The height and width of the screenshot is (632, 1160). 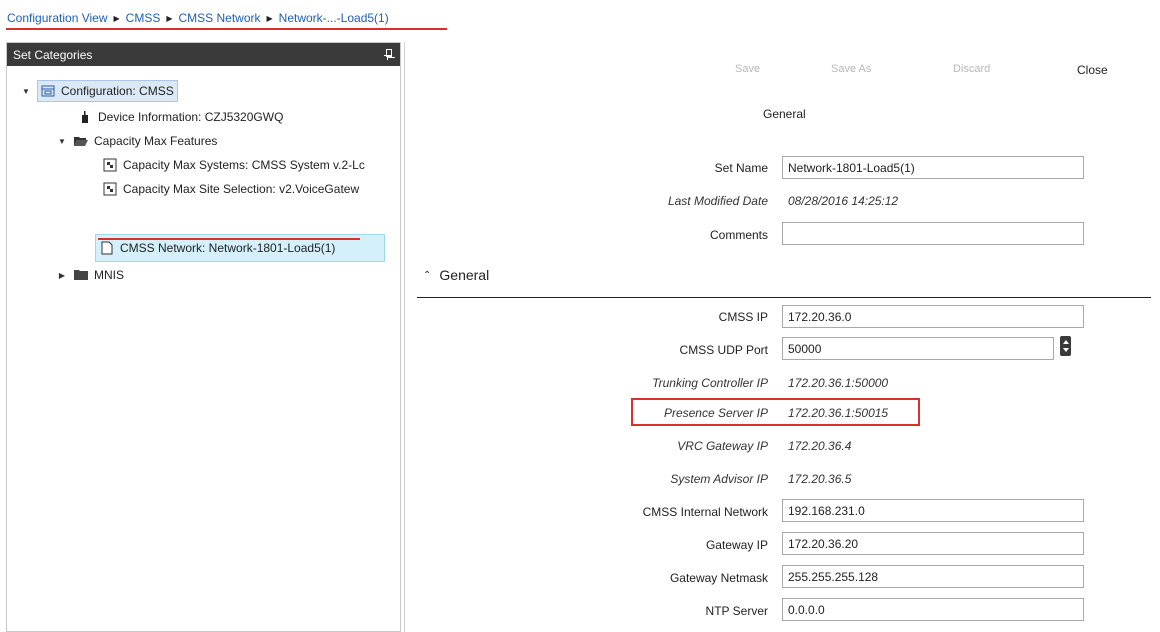 What do you see at coordinates (722, 446) in the screenshot?
I see `vrc-gateway-ip-label: VRC Gateway IP` at bounding box center [722, 446].